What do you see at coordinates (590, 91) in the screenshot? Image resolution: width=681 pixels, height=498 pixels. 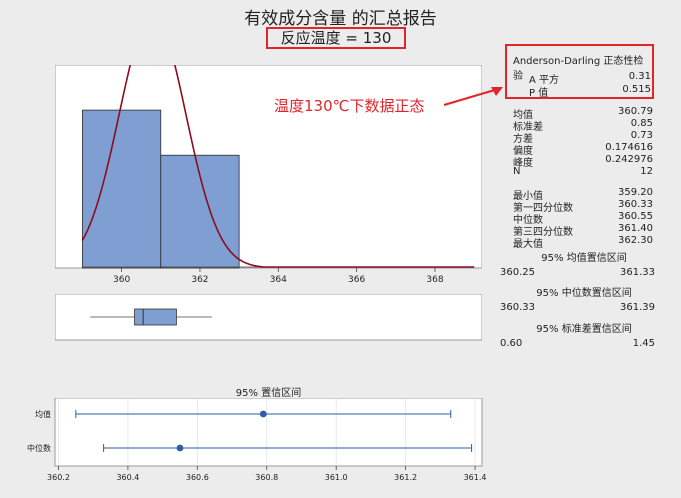 I see `ad-row-p: P 值 0.515` at bounding box center [590, 91].